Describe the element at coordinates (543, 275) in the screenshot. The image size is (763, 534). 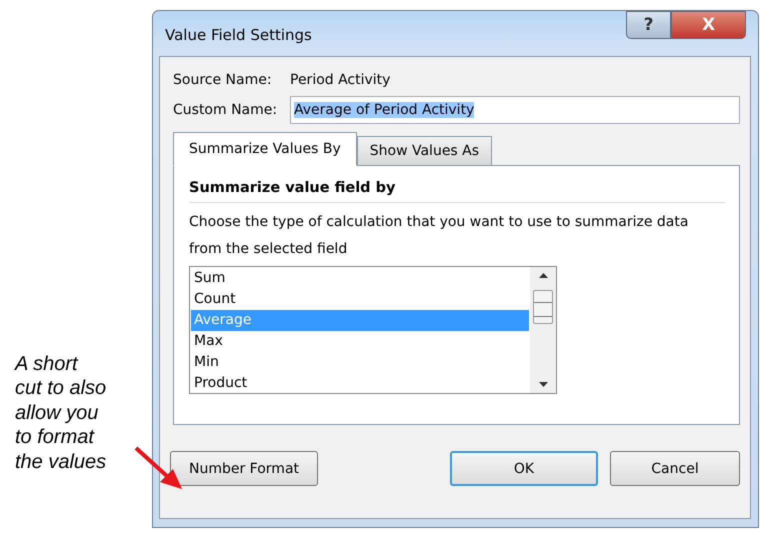
I see `scroll-up-icon` at that location.